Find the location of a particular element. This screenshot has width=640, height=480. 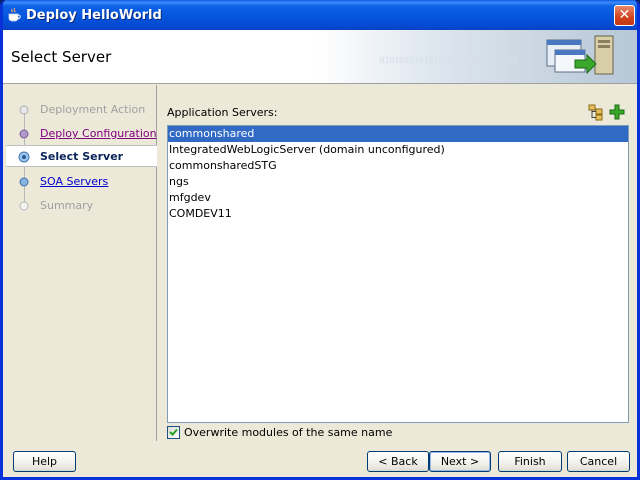

server-list-item: commonsharedSTG is located at coordinates (398, 166).